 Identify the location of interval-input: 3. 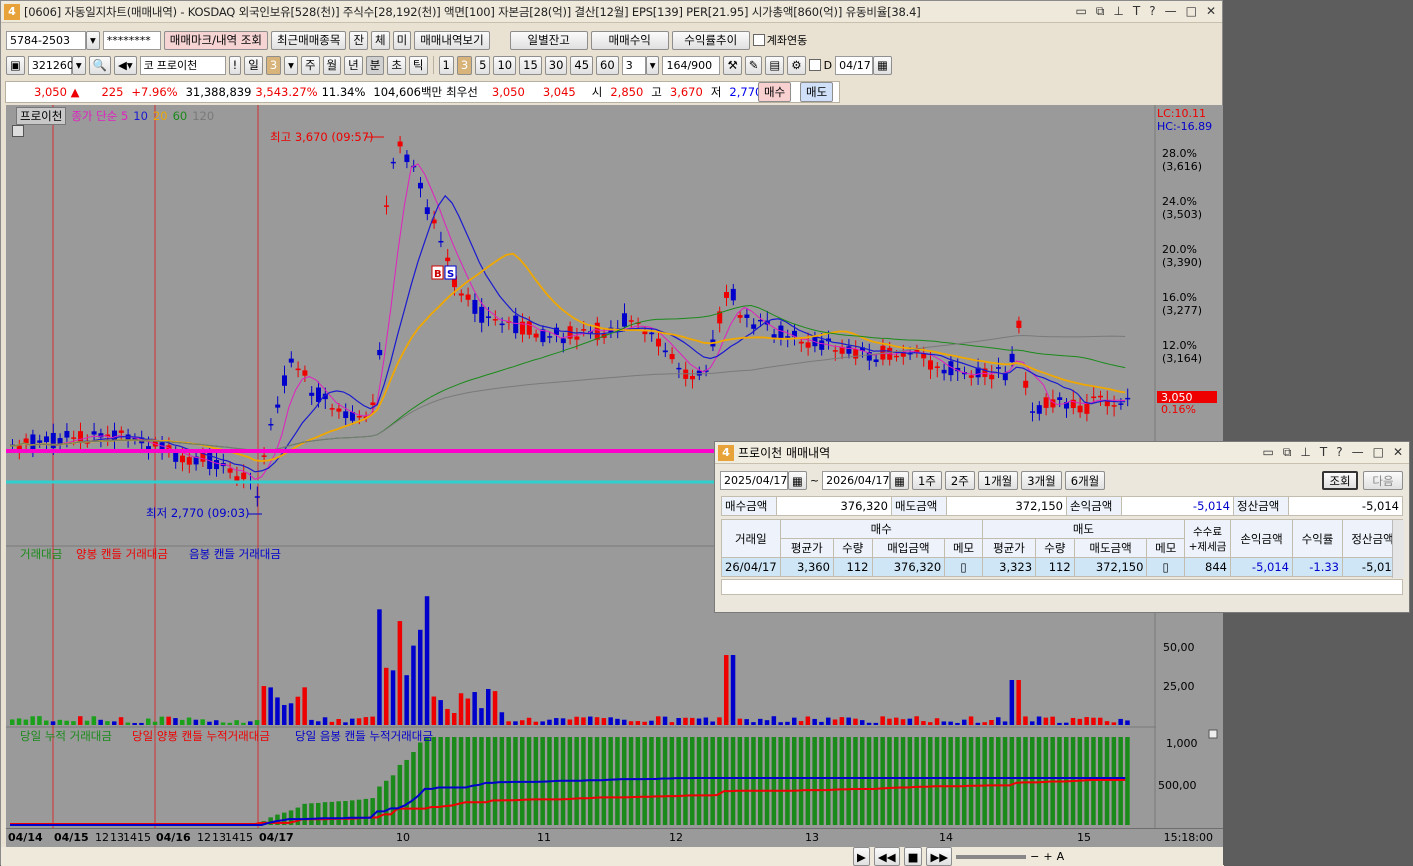
(633, 65).